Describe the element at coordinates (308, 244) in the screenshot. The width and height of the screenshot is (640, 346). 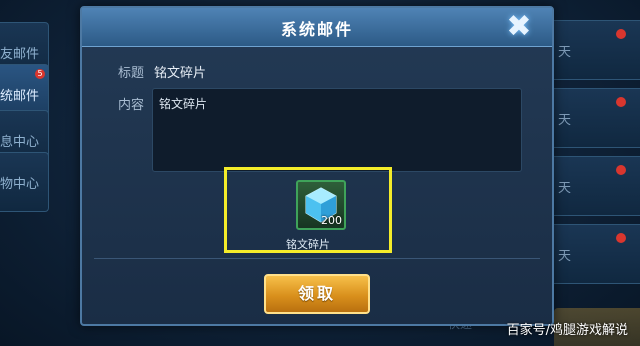
I see `attachment-name: 铭文碎片` at that location.